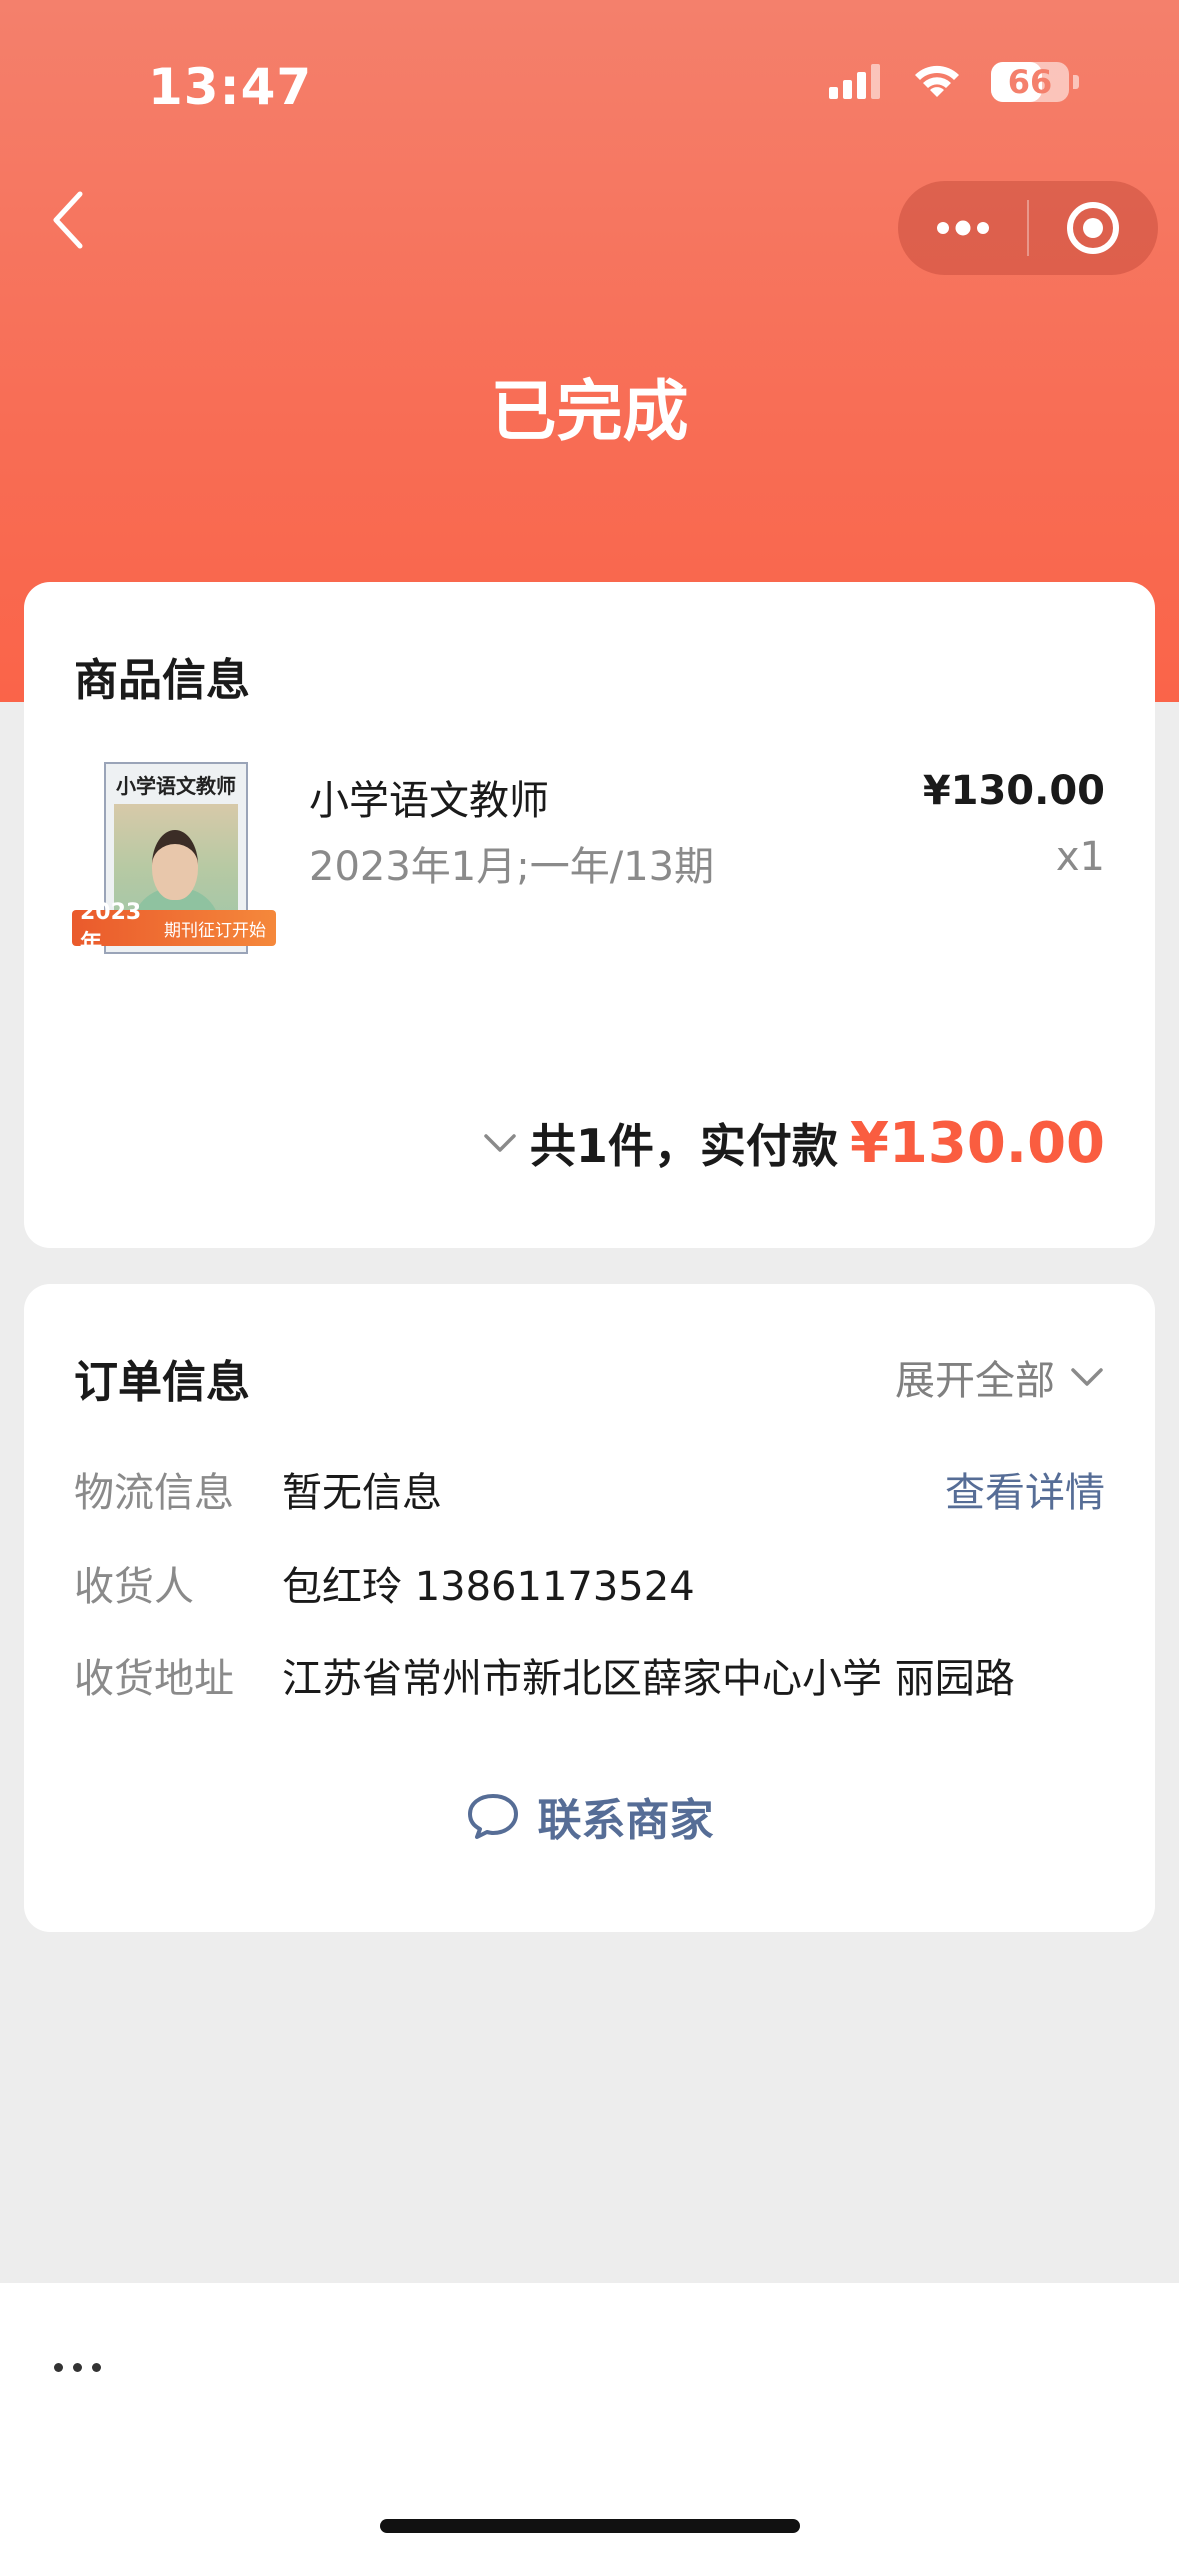  What do you see at coordinates (488, 1587) in the screenshot?
I see `recipient-value: 包红玲 13861173524` at bounding box center [488, 1587].